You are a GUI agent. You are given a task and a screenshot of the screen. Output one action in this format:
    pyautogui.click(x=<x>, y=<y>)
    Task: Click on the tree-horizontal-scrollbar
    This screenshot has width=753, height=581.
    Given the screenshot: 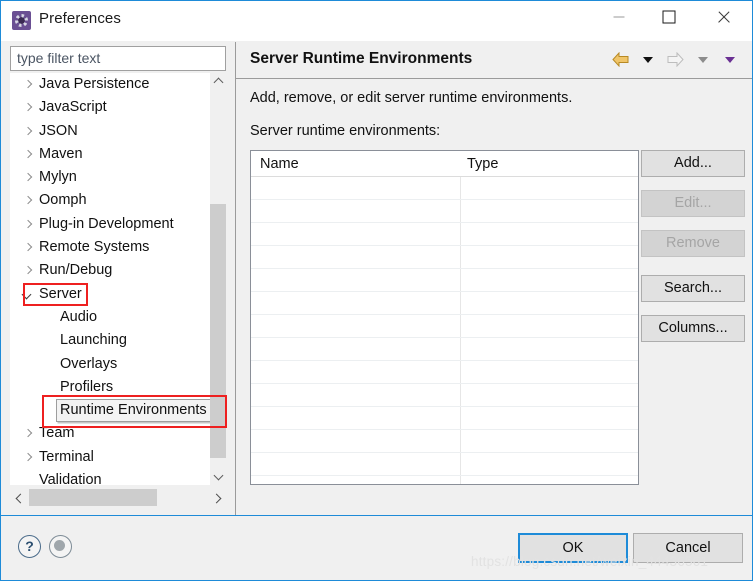 What is the action you would take?
    pyautogui.click(x=118, y=497)
    